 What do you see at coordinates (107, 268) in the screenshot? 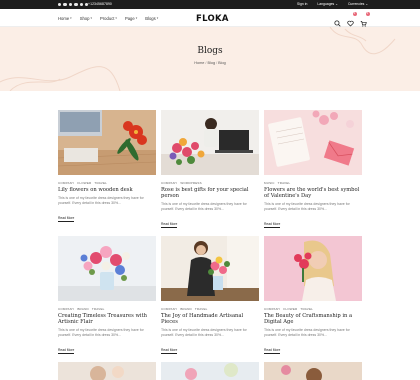
I see `post-image-bouquet` at bounding box center [107, 268].